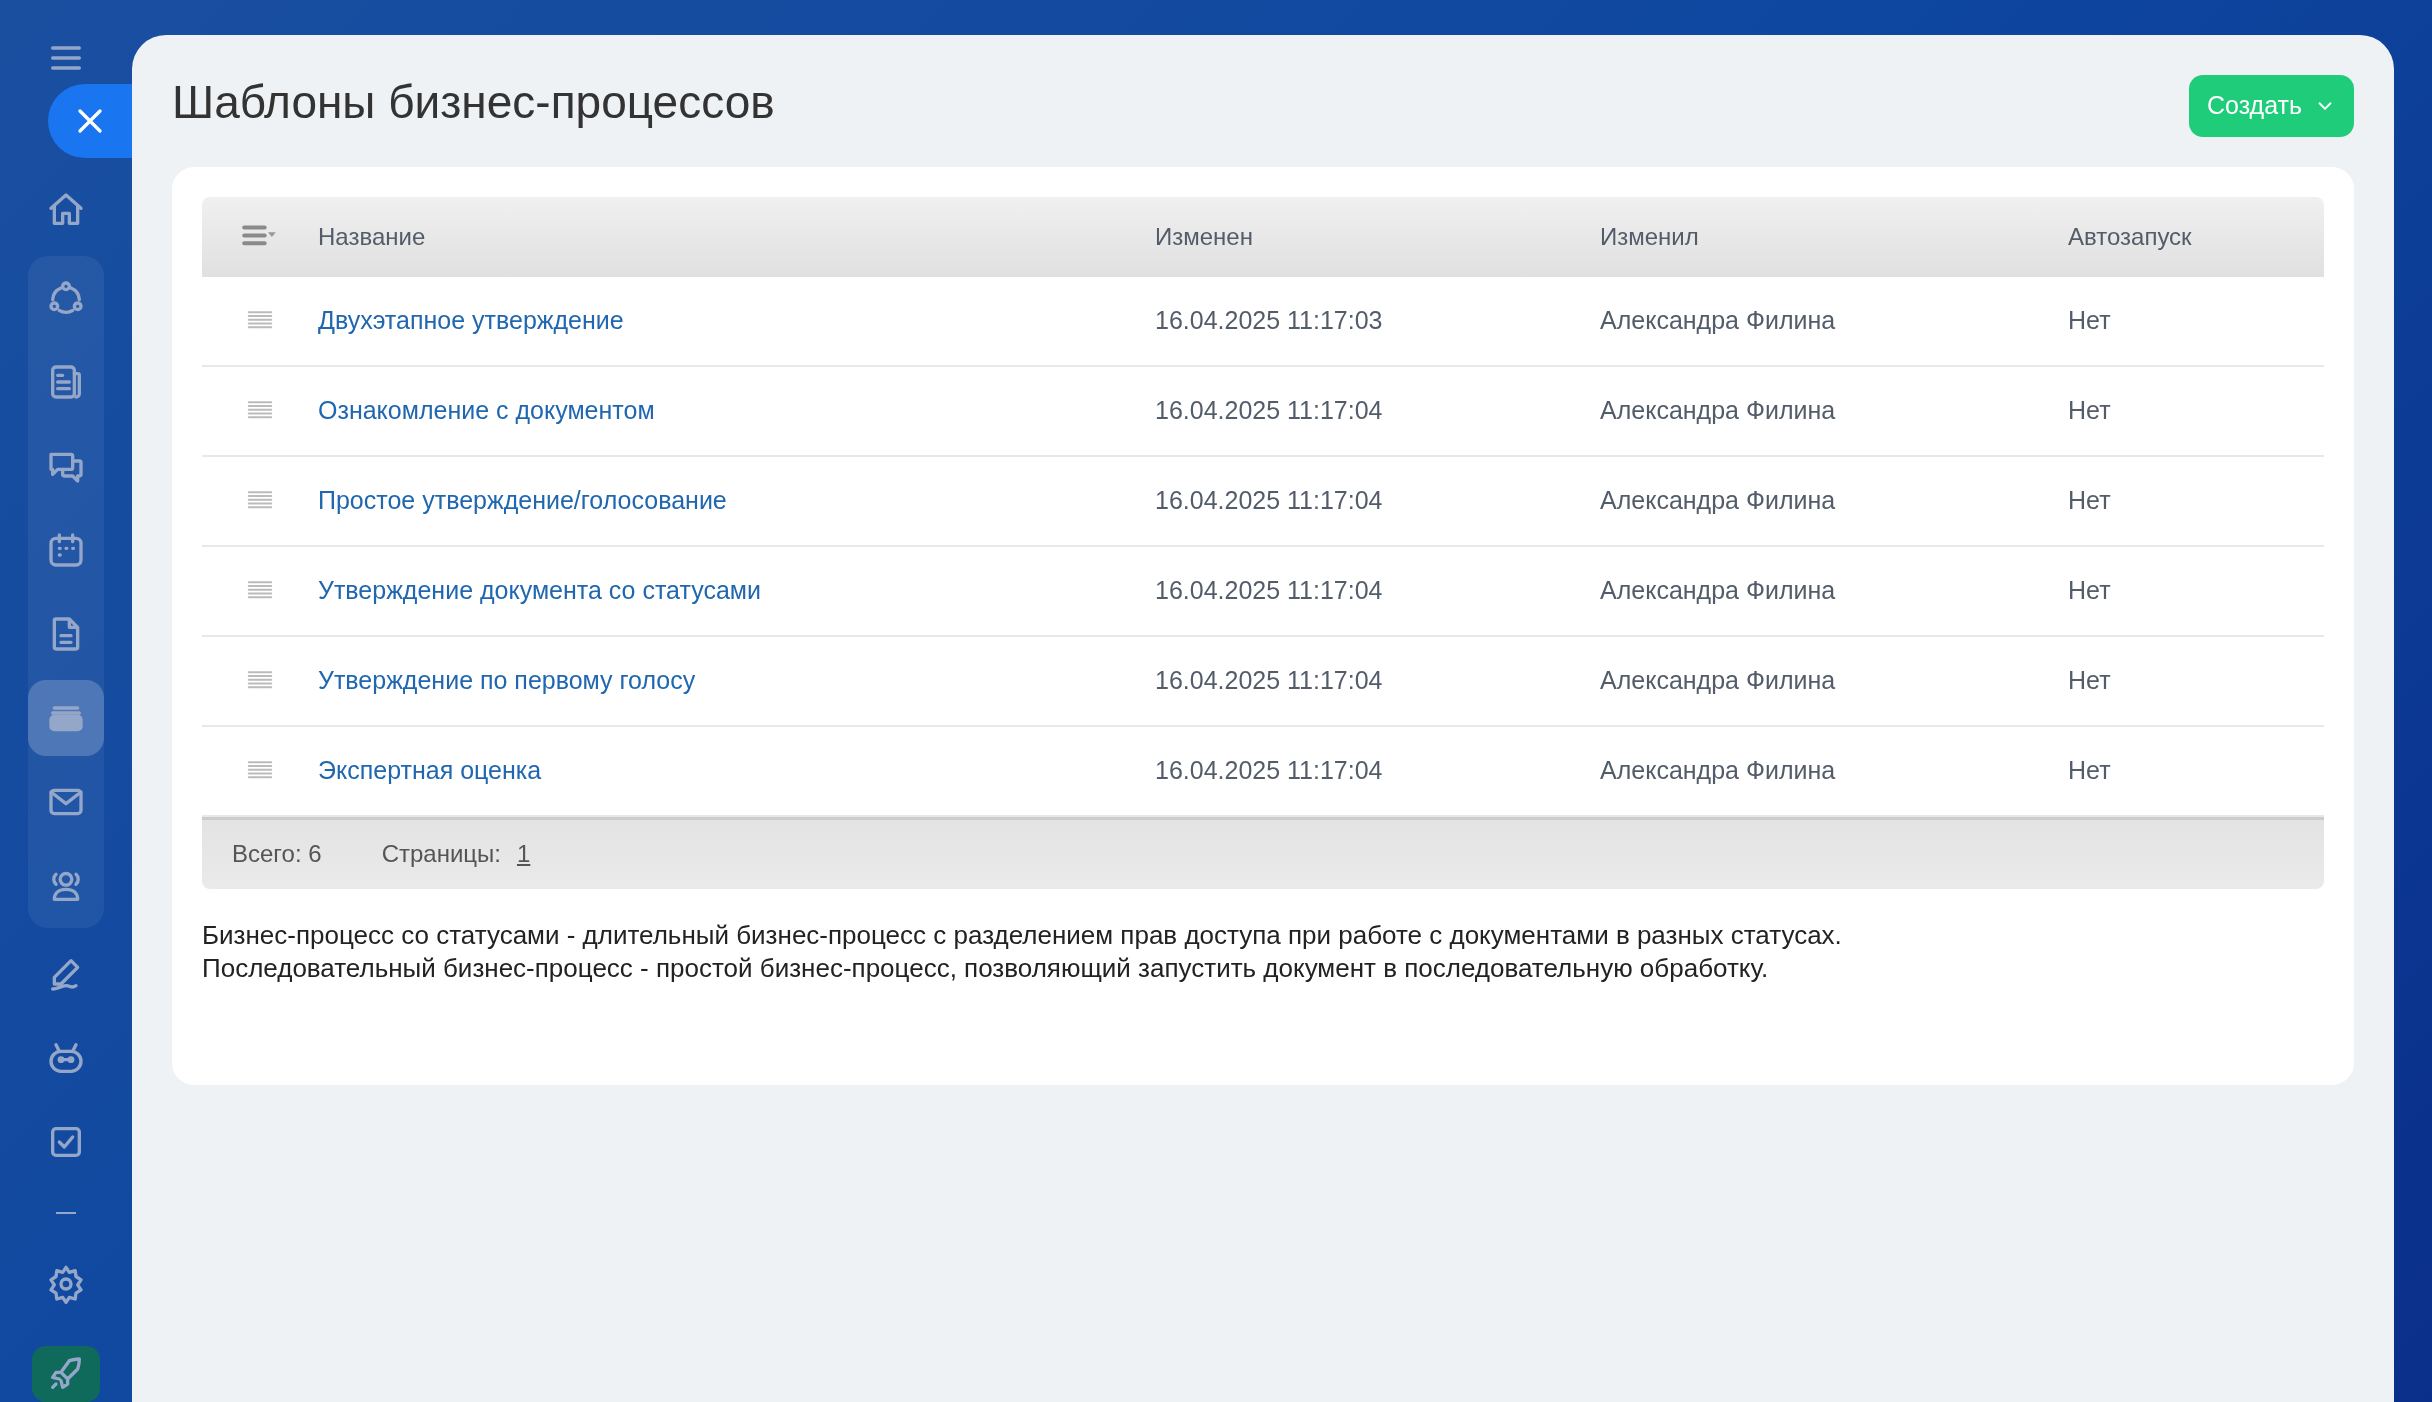  I want to click on template-link: Утверждение документа со статусами, so click(539, 589).